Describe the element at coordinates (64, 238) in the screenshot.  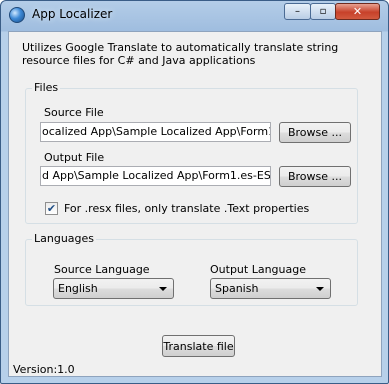
I see `languages-group-label: Languages` at that location.